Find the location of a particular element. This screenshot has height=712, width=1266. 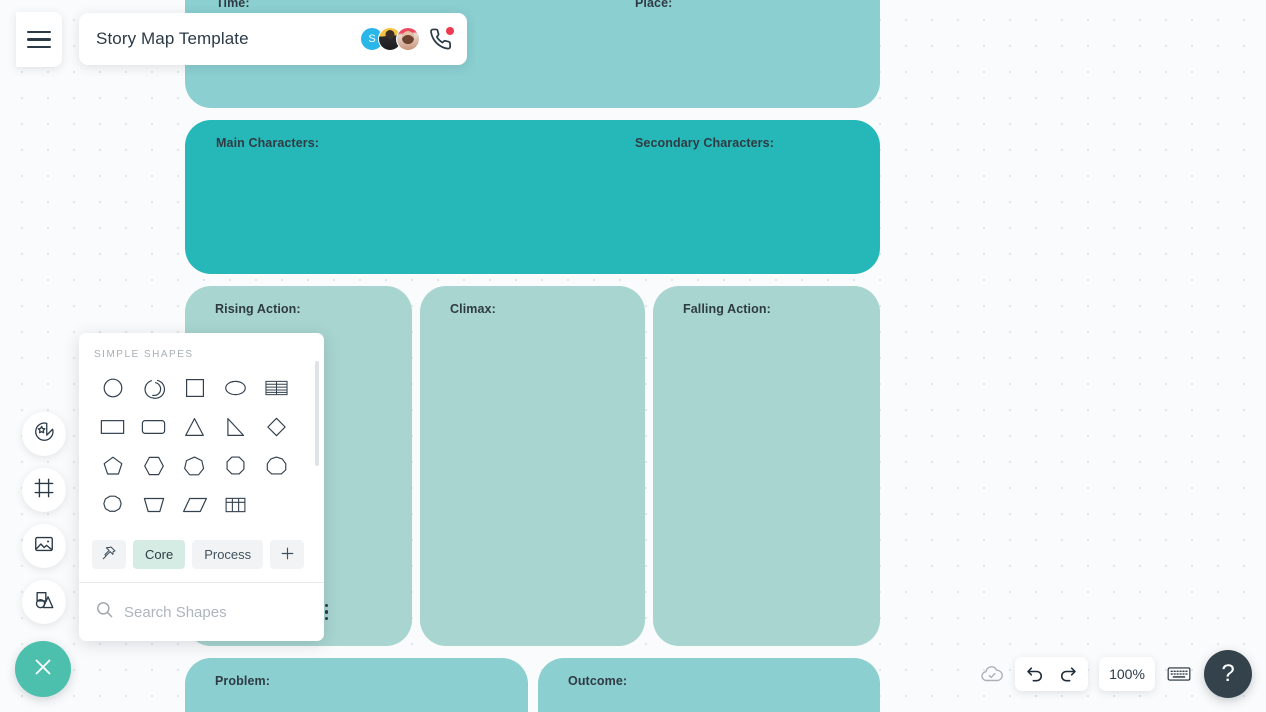

card-label-outcome: Outcome: is located at coordinates (598, 681).